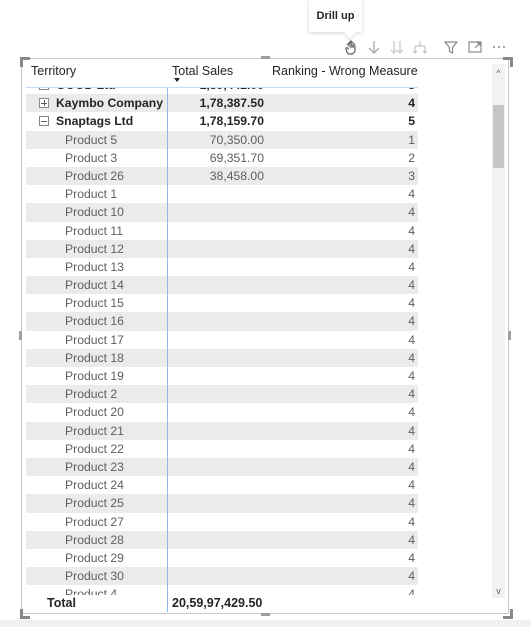 This screenshot has height=627, width=531. What do you see at coordinates (397, 47) in the screenshot?
I see `next-level-icon` at bounding box center [397, 47].